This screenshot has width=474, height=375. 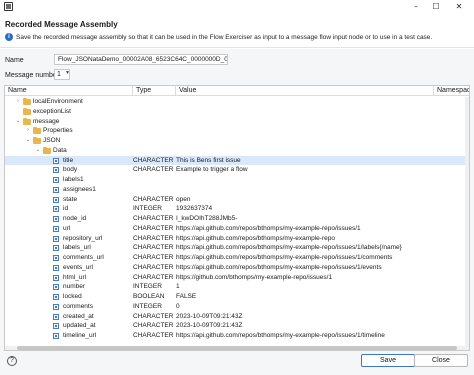 I want to click on table-row: › localEnvironment, so click(x=237, y=102).